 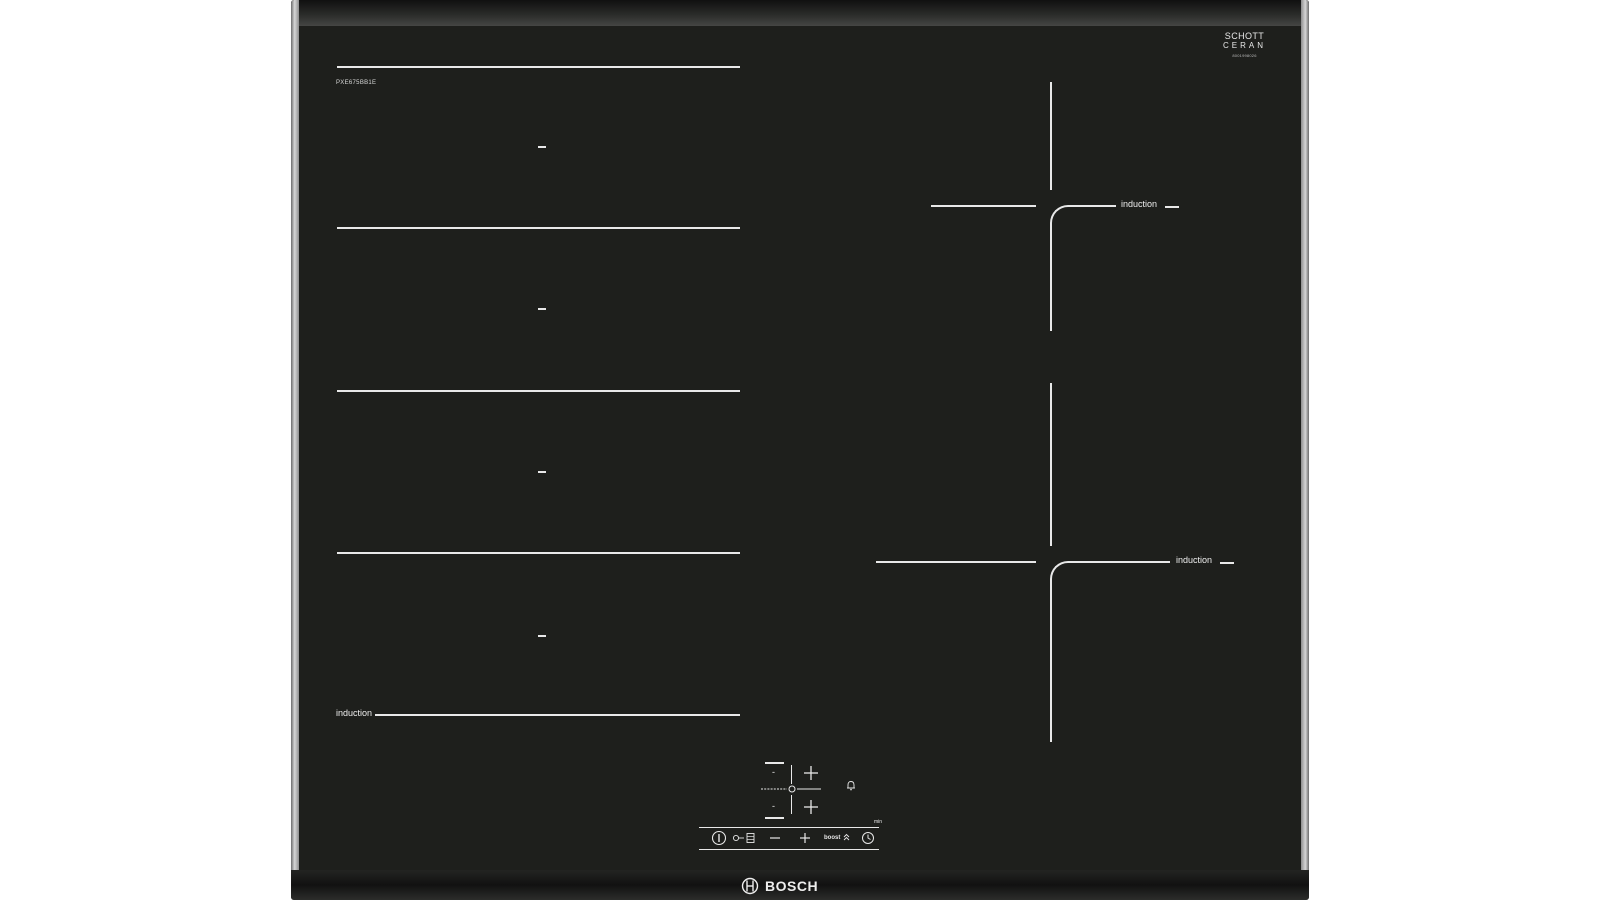 What do you see at coordinates (538, 67) in the screenshot?
I see `flex-zone-top-line` at bounding box center [538, 67].